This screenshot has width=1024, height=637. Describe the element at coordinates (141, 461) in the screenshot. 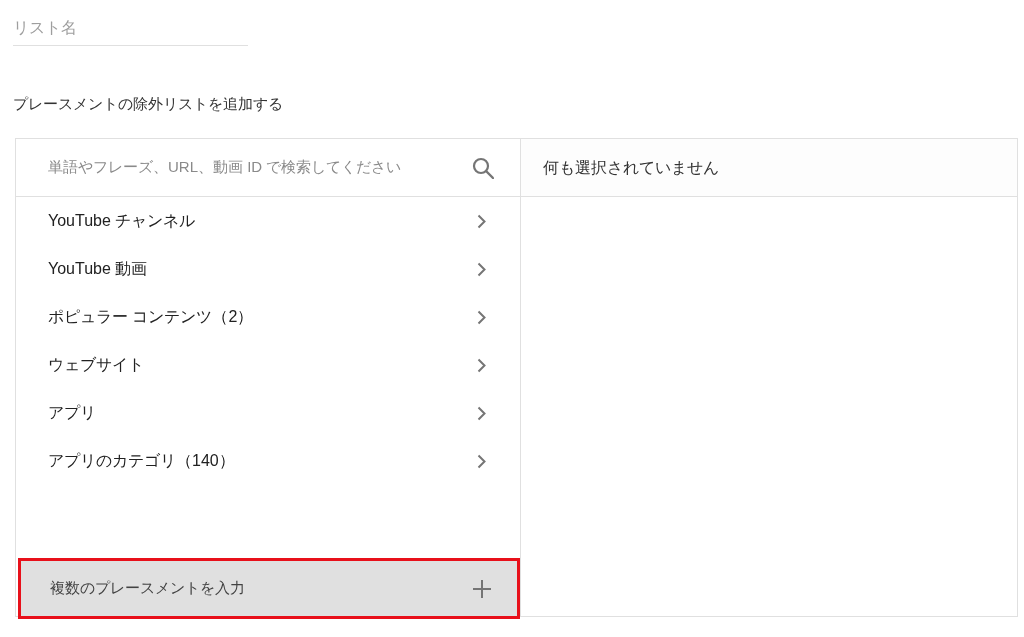

I see `category-label: アプリのカテゴリ（140）` at that location.